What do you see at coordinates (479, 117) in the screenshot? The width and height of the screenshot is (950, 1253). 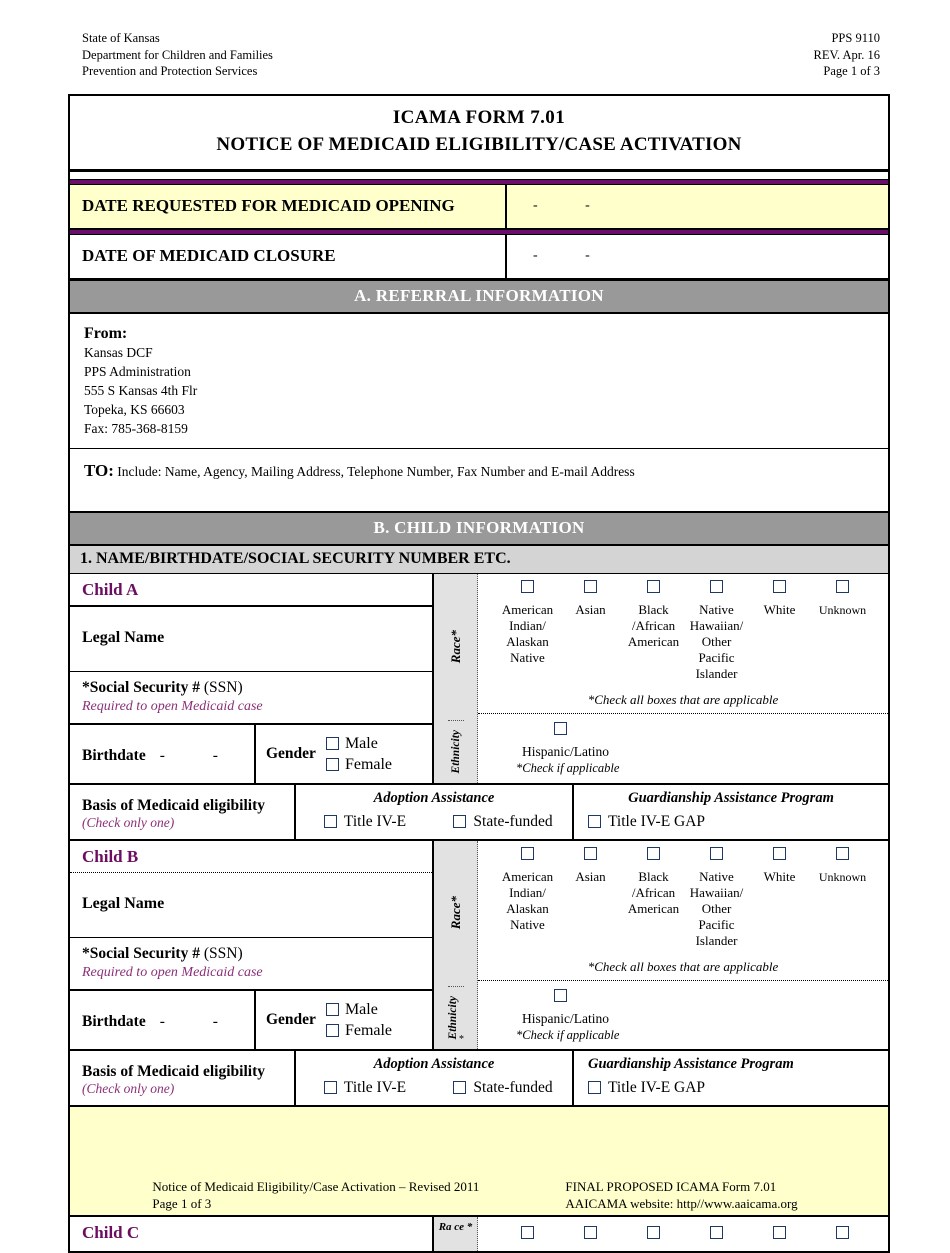 I see `form-title-line1: ICAMA FORM 7.01` at bounding box center [479, 117].